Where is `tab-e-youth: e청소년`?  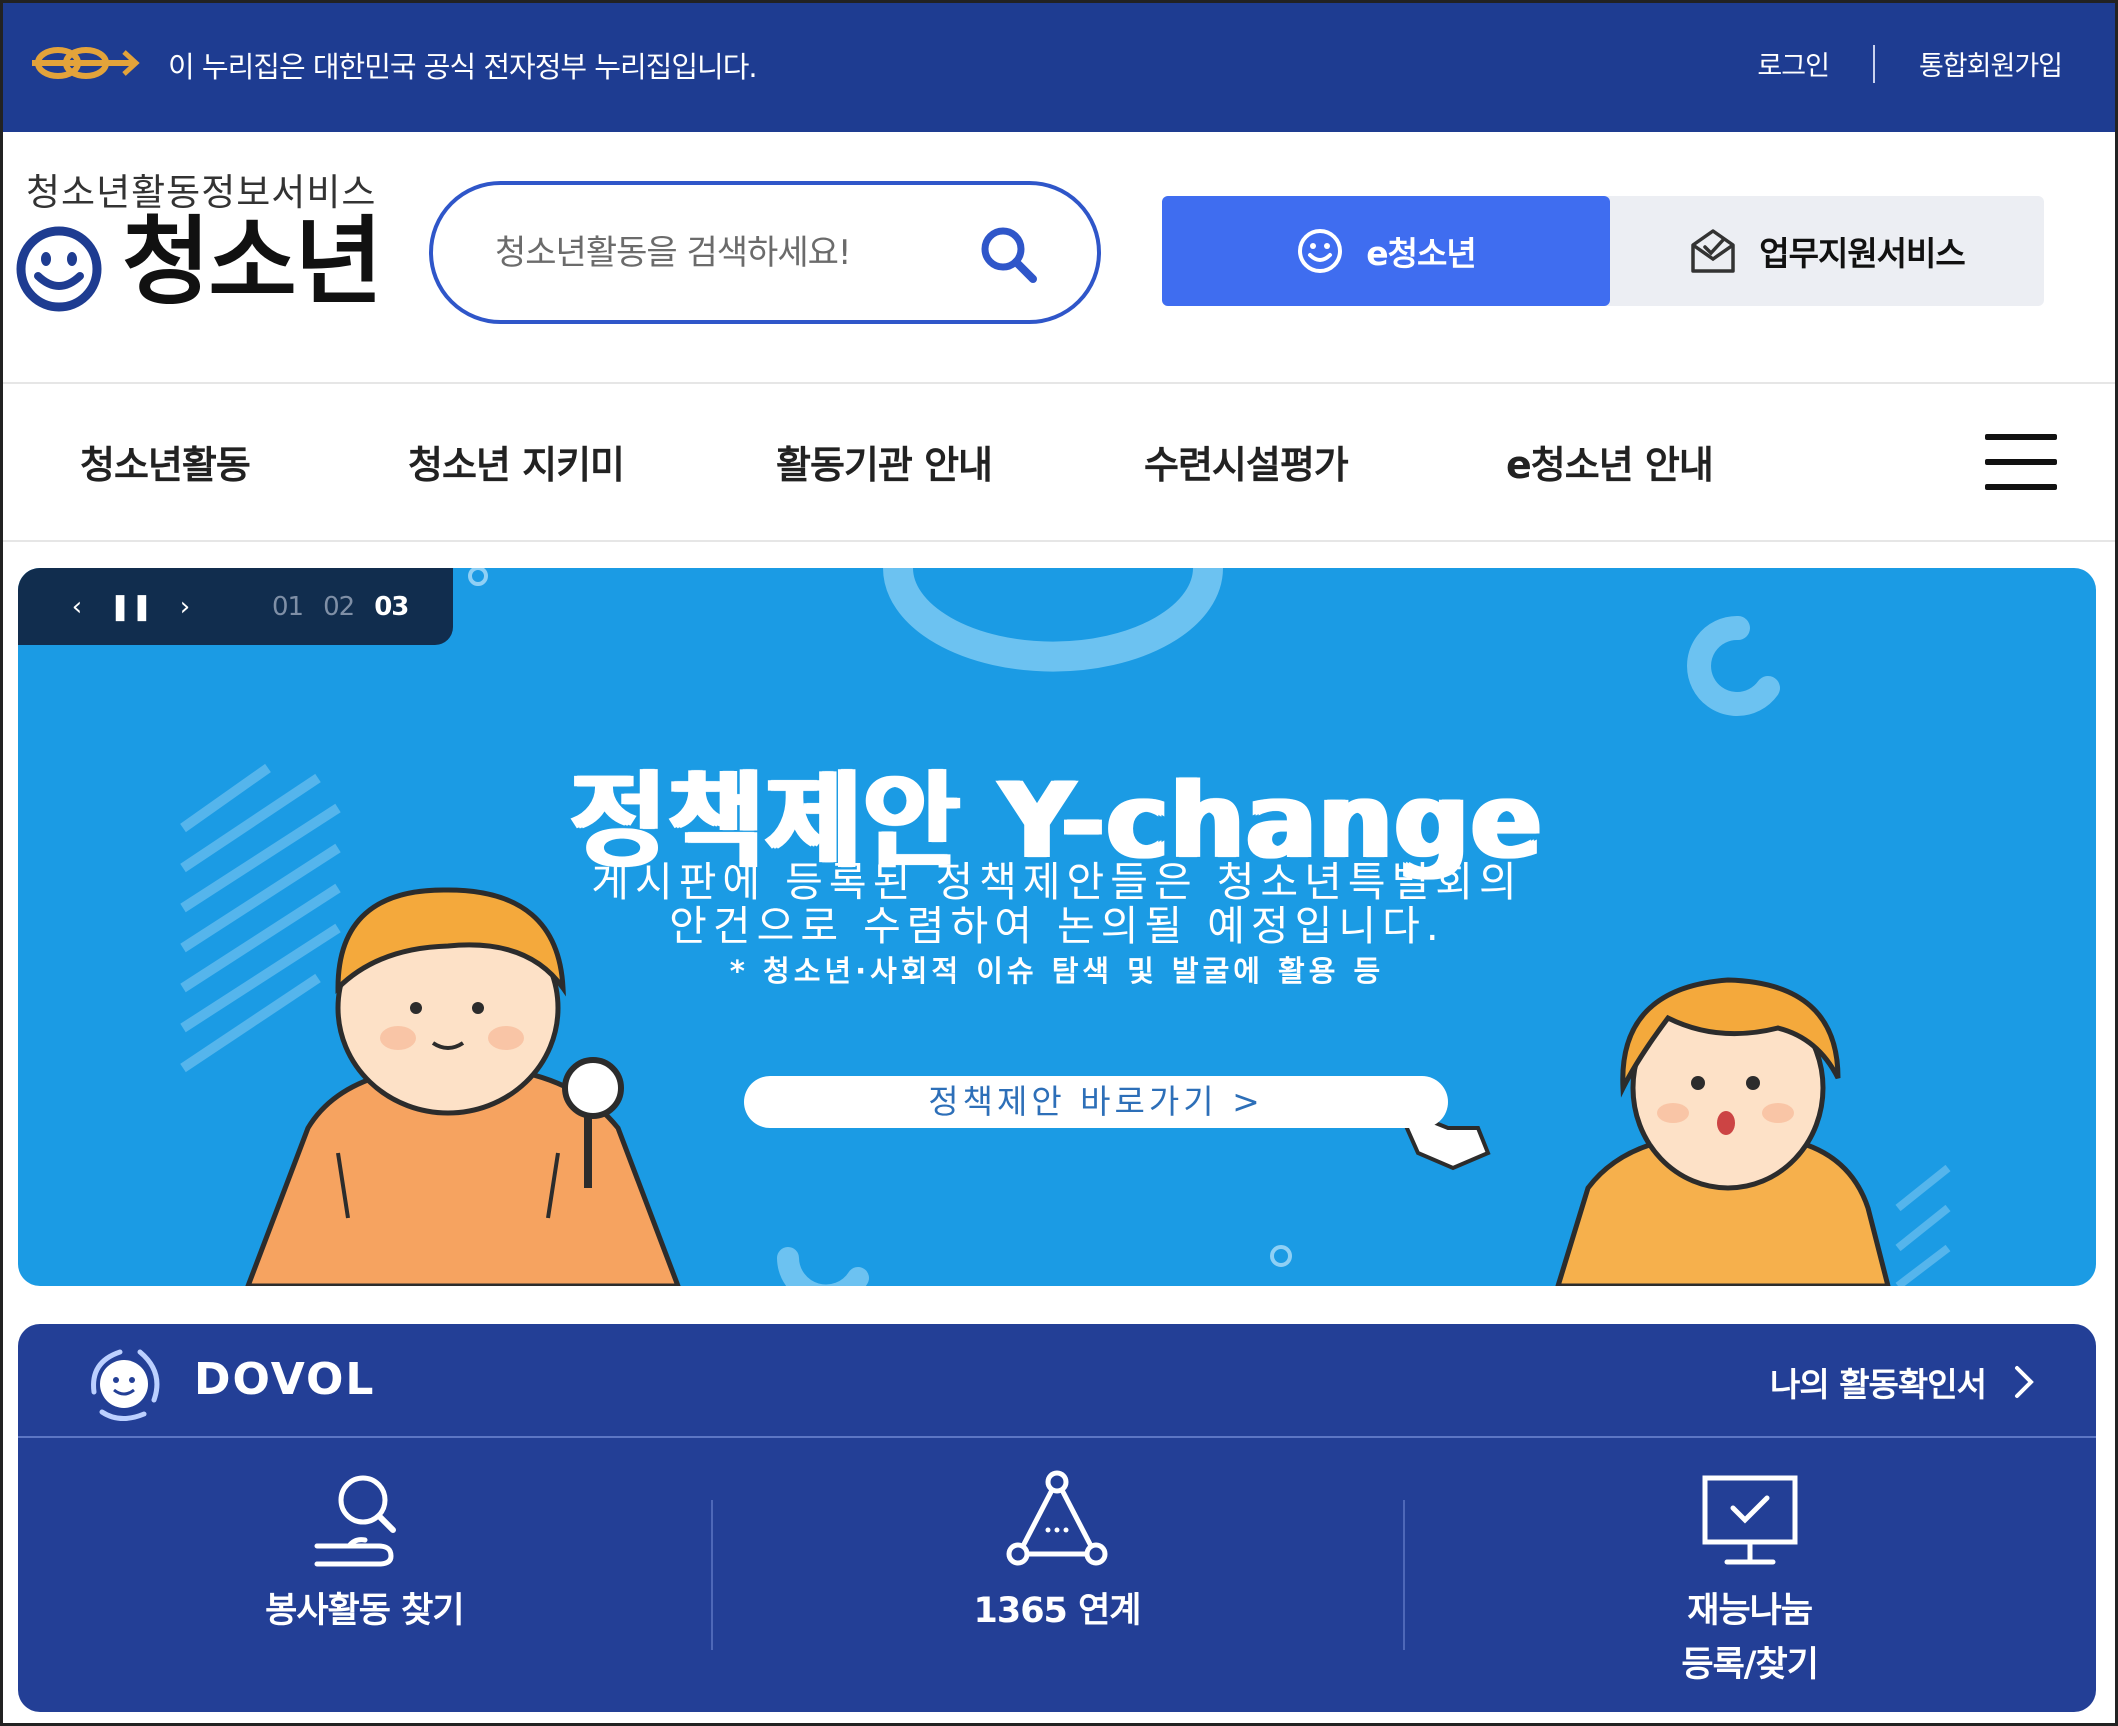
tab-e-youth: e청소년 is located at coordinates (1386, 251).